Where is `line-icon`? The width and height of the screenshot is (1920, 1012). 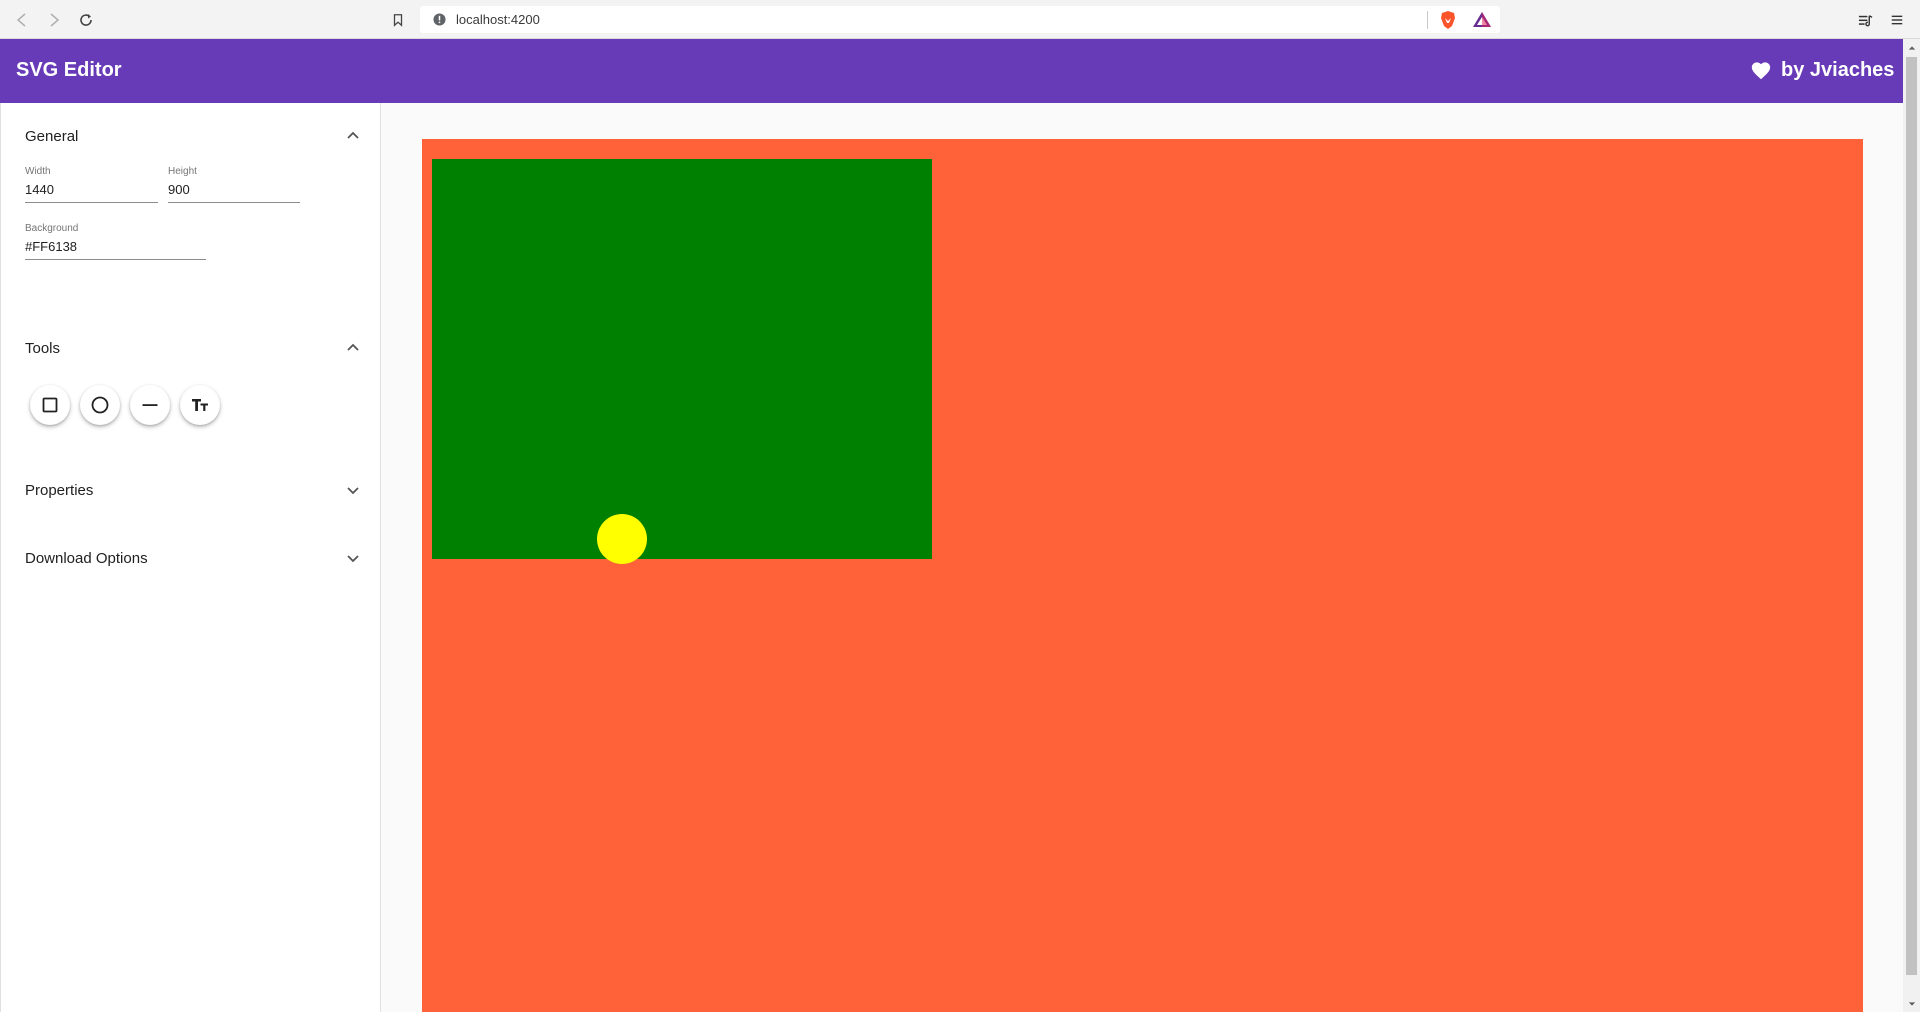 line-icon is located at coordinates (150, 405).